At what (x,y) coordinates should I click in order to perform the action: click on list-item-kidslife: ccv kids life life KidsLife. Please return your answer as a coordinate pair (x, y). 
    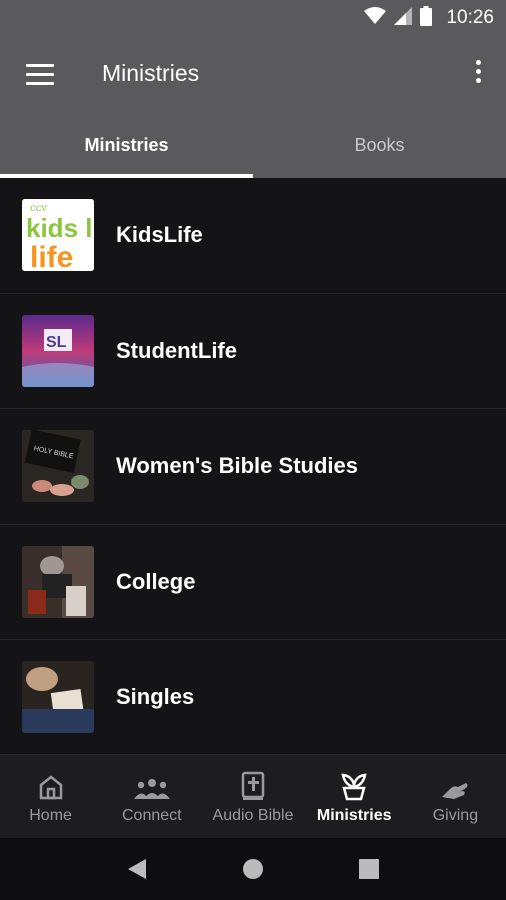
    Looking at the image, I should click on (253, 236).